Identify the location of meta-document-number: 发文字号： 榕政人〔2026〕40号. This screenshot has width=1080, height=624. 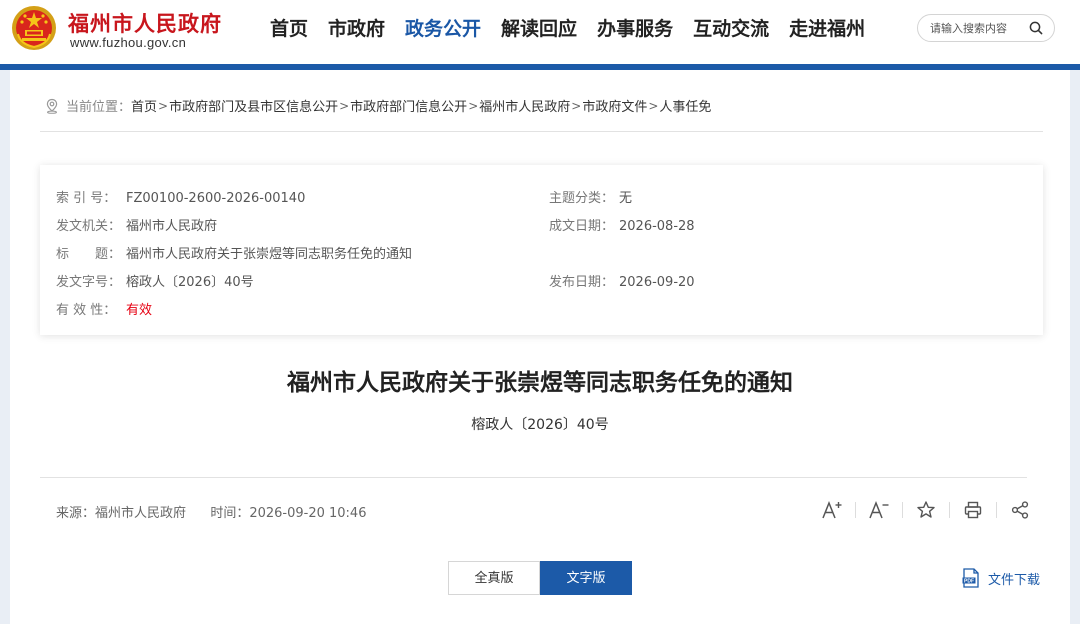
(155, 280).